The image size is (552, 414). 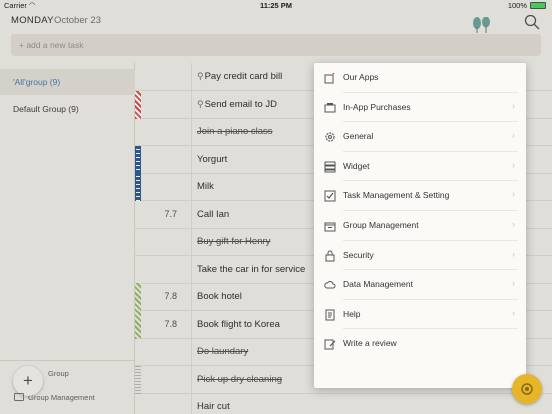 I want to click on menu-item-label: Group Management, so click(x=381, y=225).